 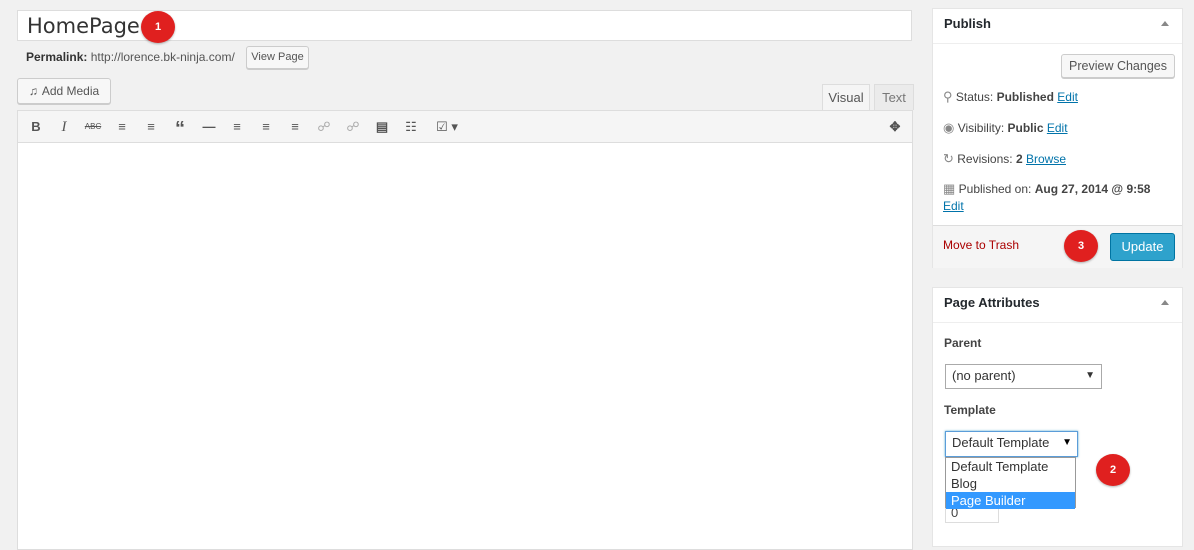 What do you see at coordinates (1142, 247) in the screenshot?
I see `update-button: Update` at bounding box center [1142, 247].